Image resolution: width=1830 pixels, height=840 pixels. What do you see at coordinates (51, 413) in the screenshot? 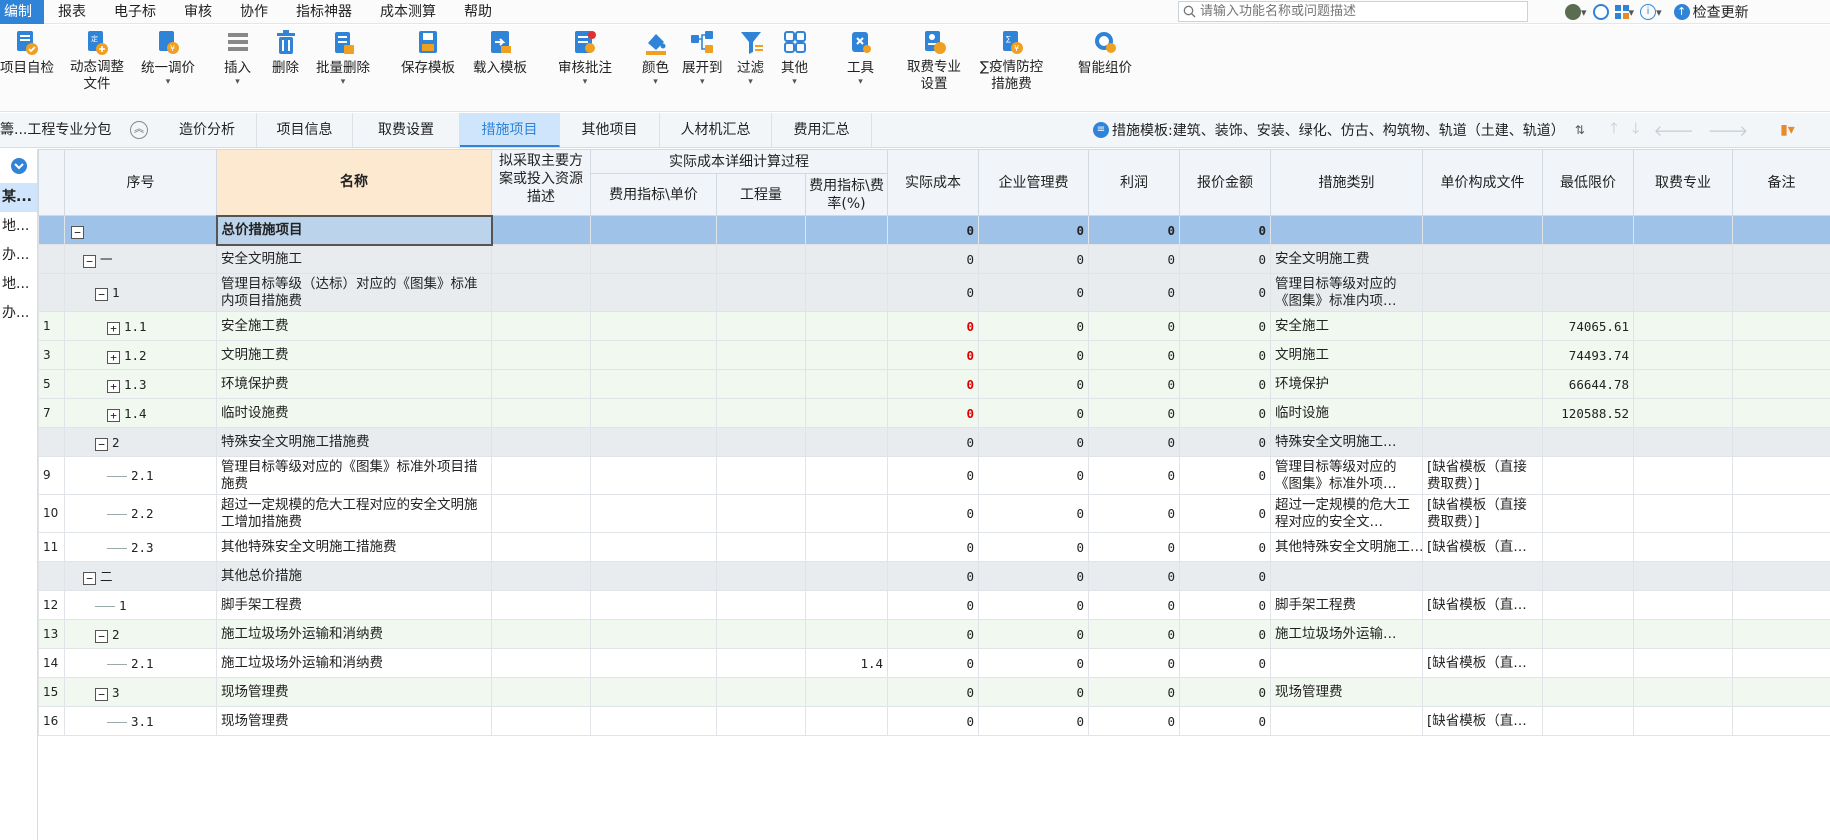
I see `row-index-cell: 7` at bounding box center [51, 413].